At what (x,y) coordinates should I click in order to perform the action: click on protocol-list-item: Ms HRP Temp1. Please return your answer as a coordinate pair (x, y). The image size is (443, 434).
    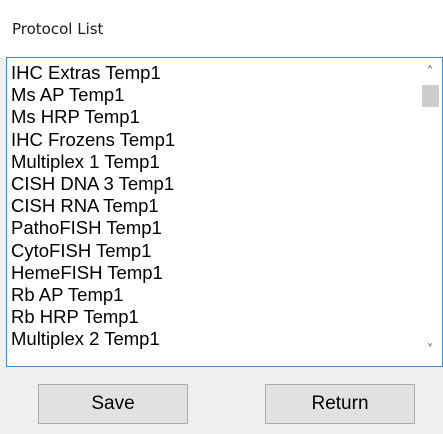
    Looking at the image, I should click on (213, 117).